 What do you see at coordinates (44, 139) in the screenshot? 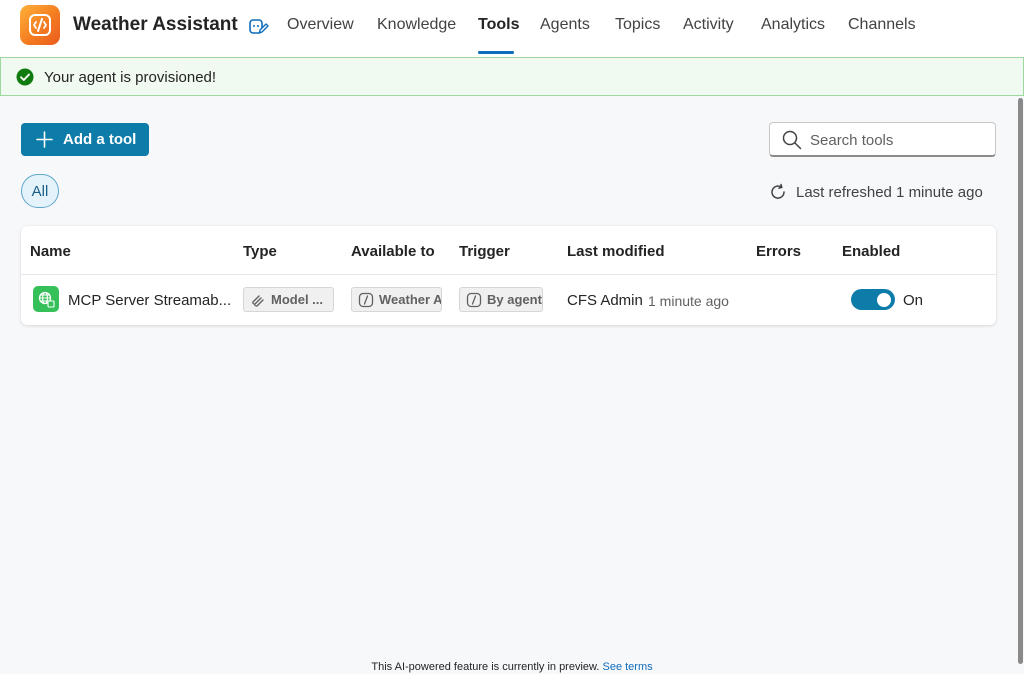
I see `plus-icon` at bounding box center [44, 139].